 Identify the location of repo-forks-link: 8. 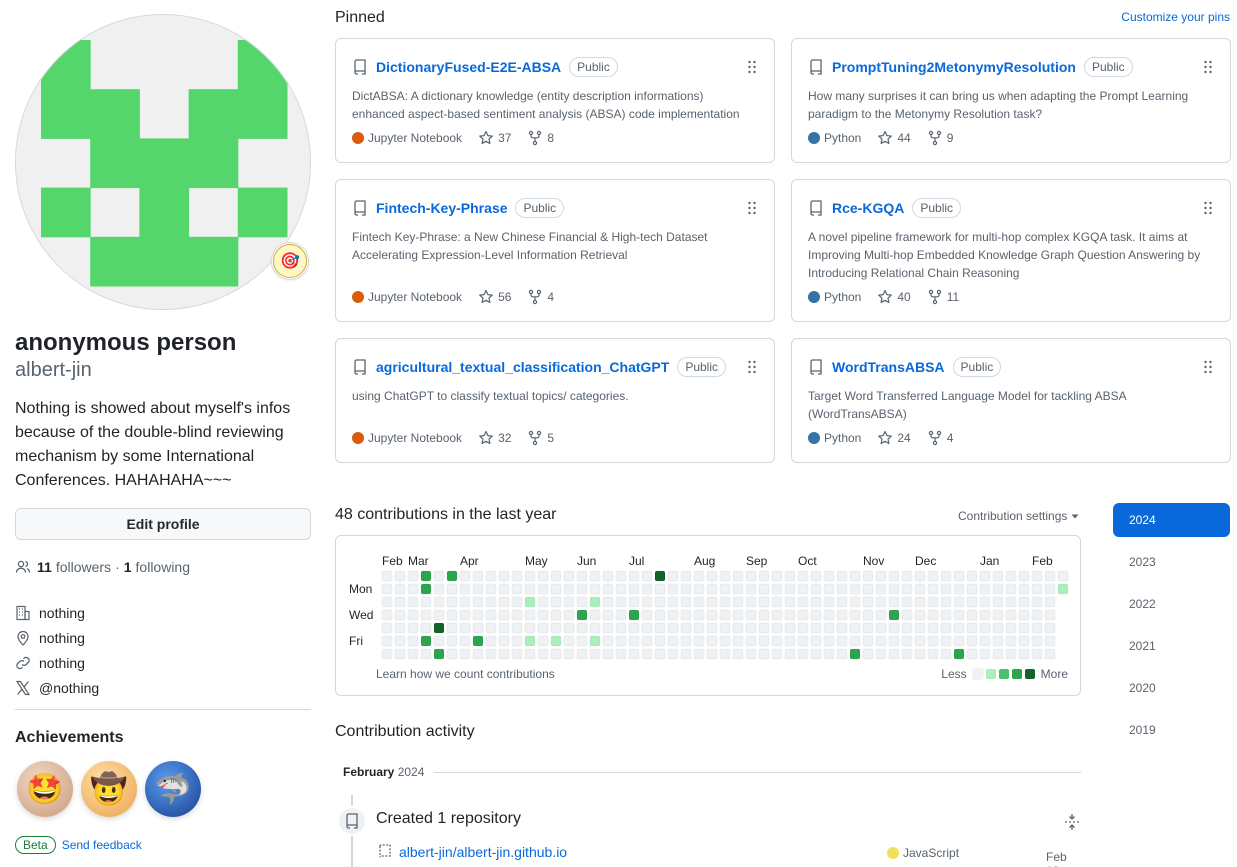
(540, 138).